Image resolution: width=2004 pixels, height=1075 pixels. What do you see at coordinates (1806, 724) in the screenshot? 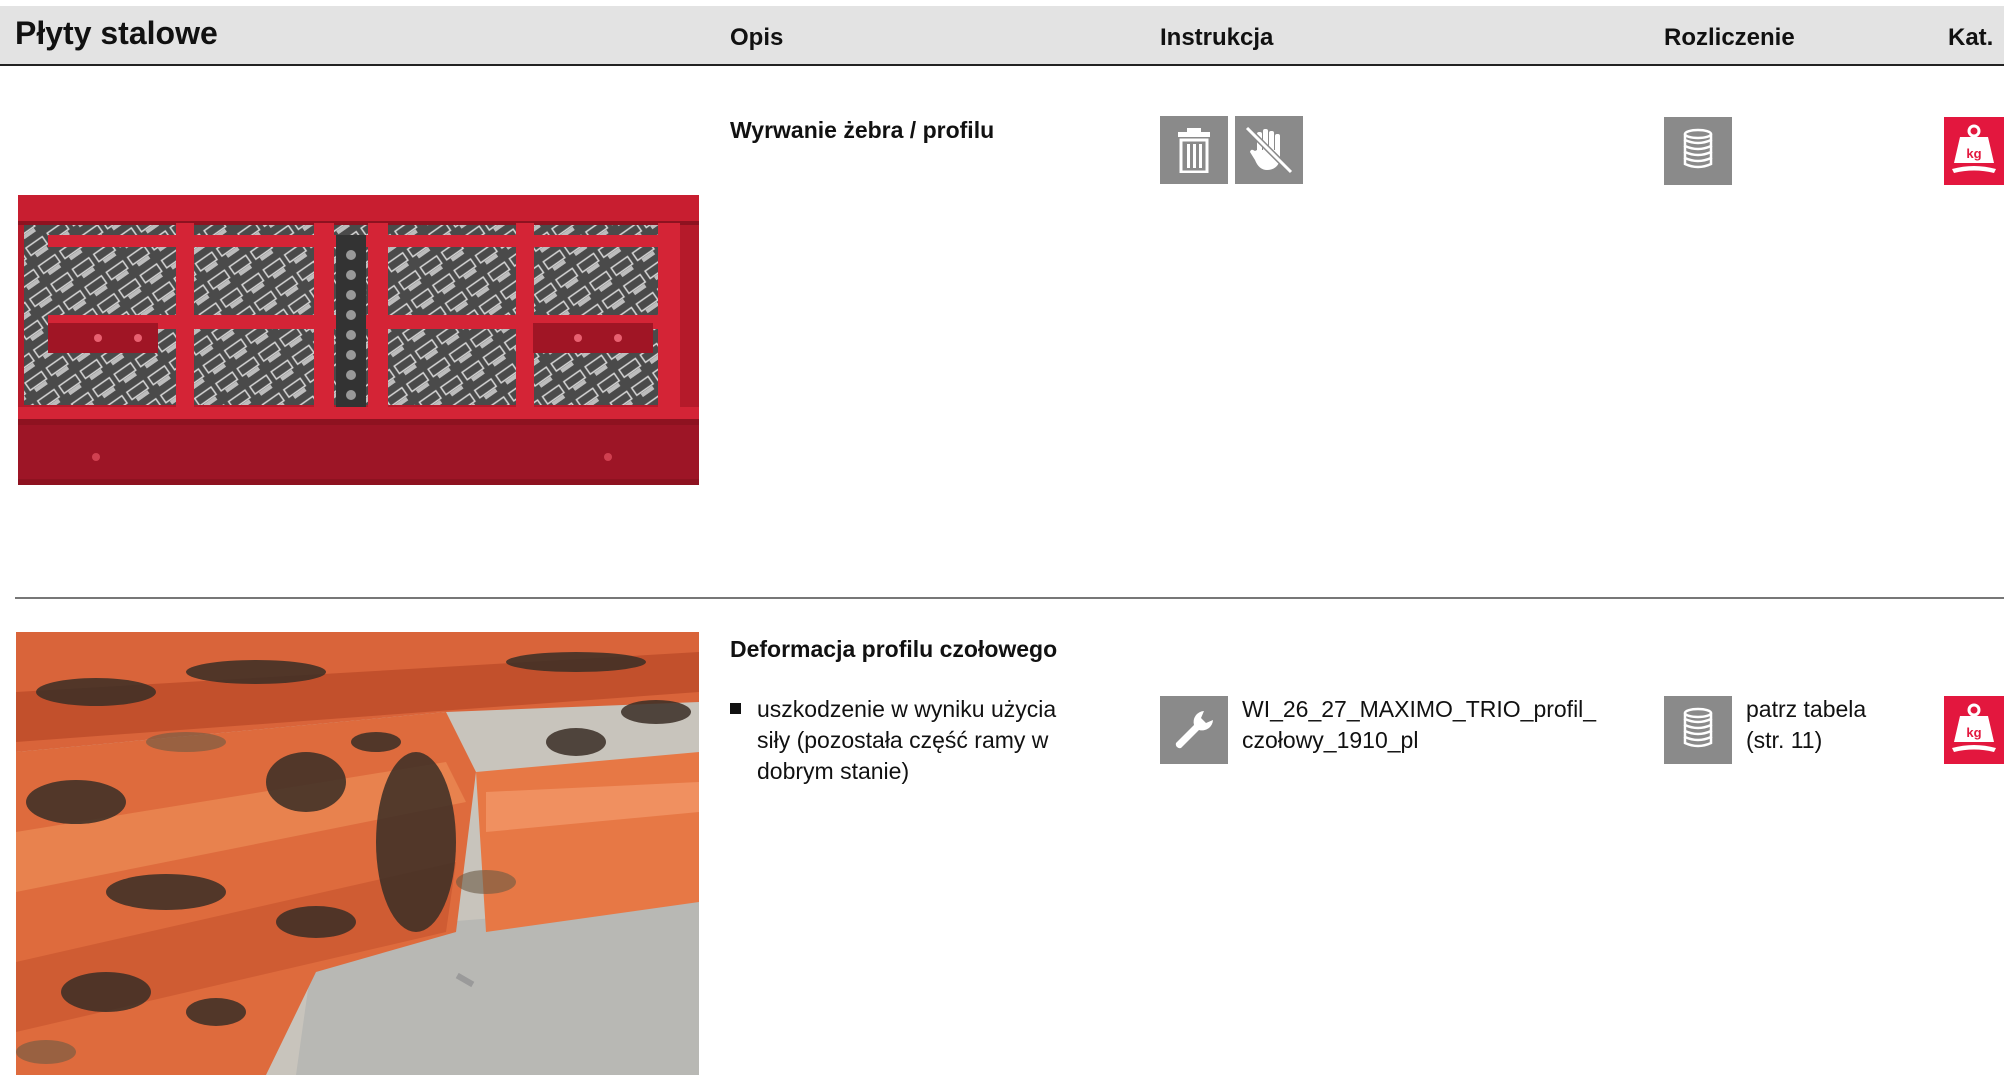
I see `billing-reference: patrz tabela (str. 11)` at bounding box center [1806, 724].